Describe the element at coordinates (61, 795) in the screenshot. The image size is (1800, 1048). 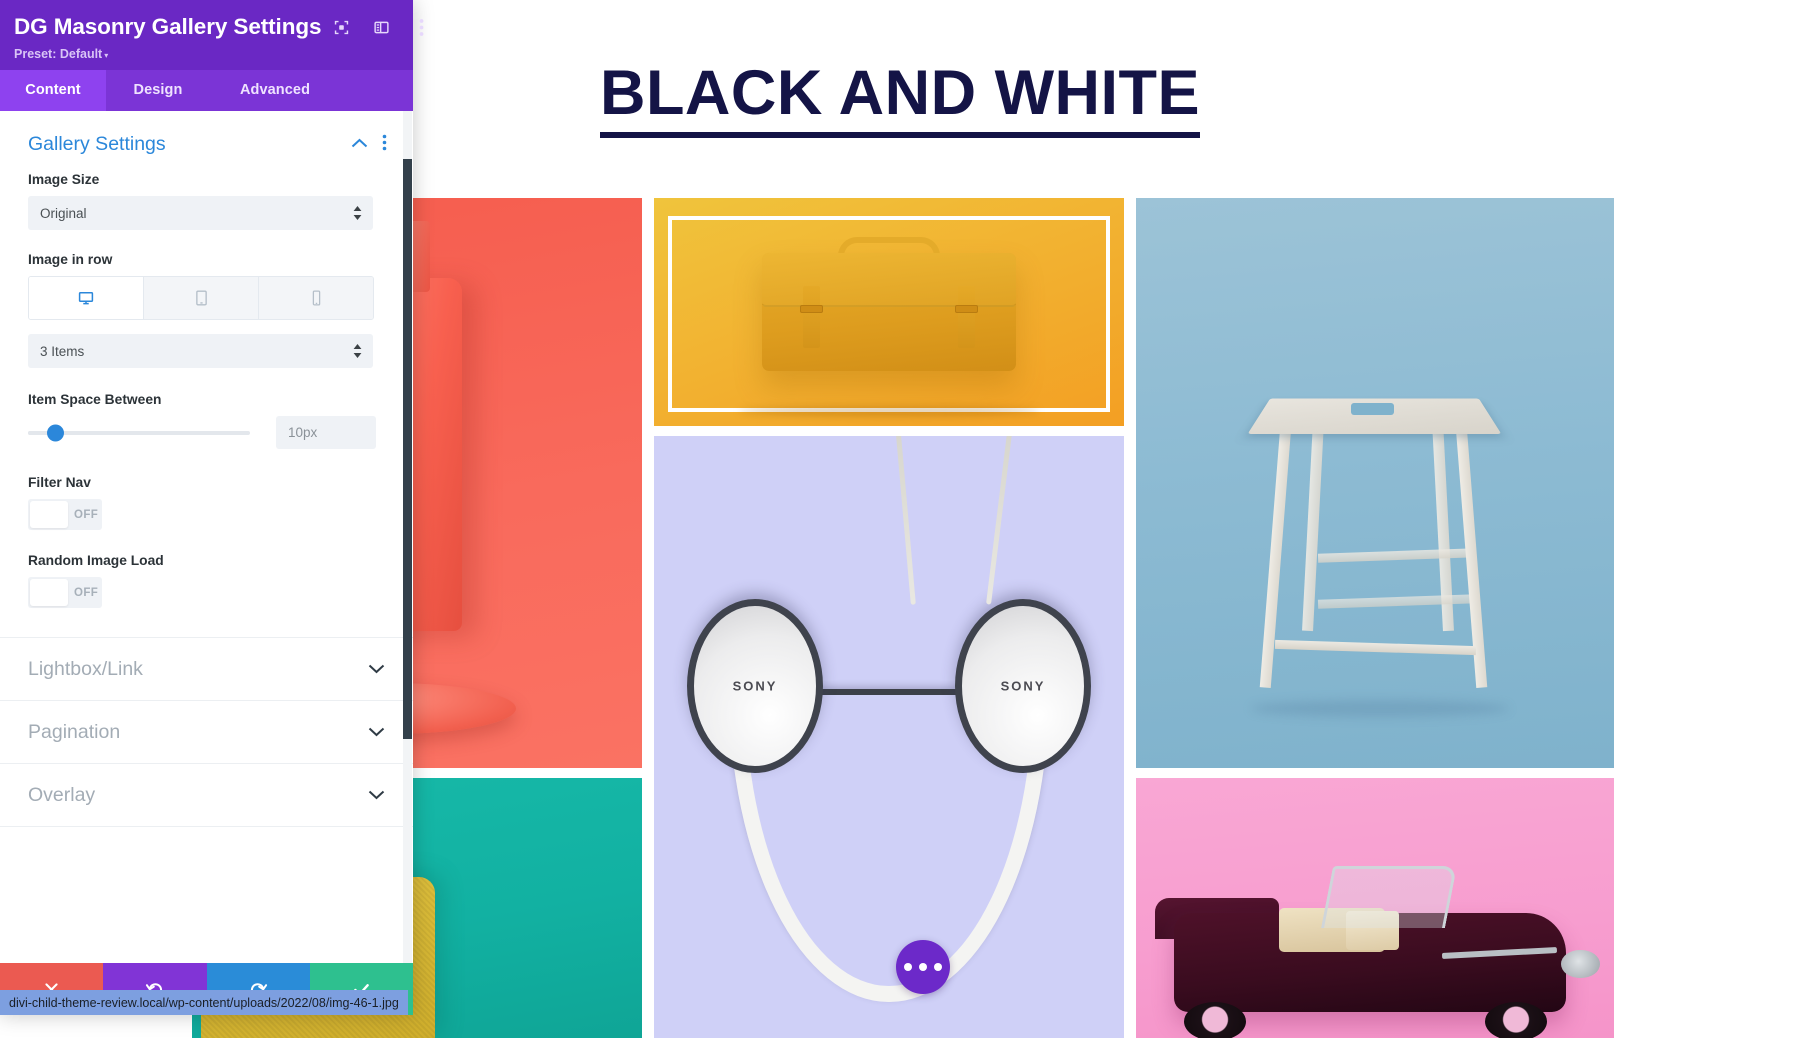
I see `accordion-title: Overlay` at that location.